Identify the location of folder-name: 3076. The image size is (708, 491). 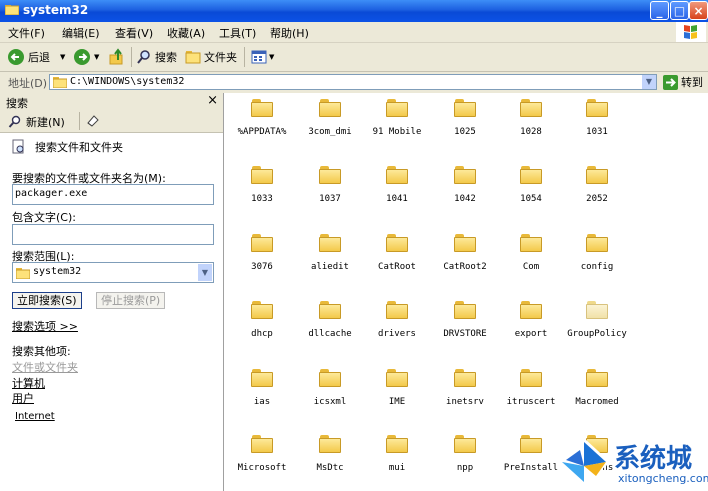
(262, 267).